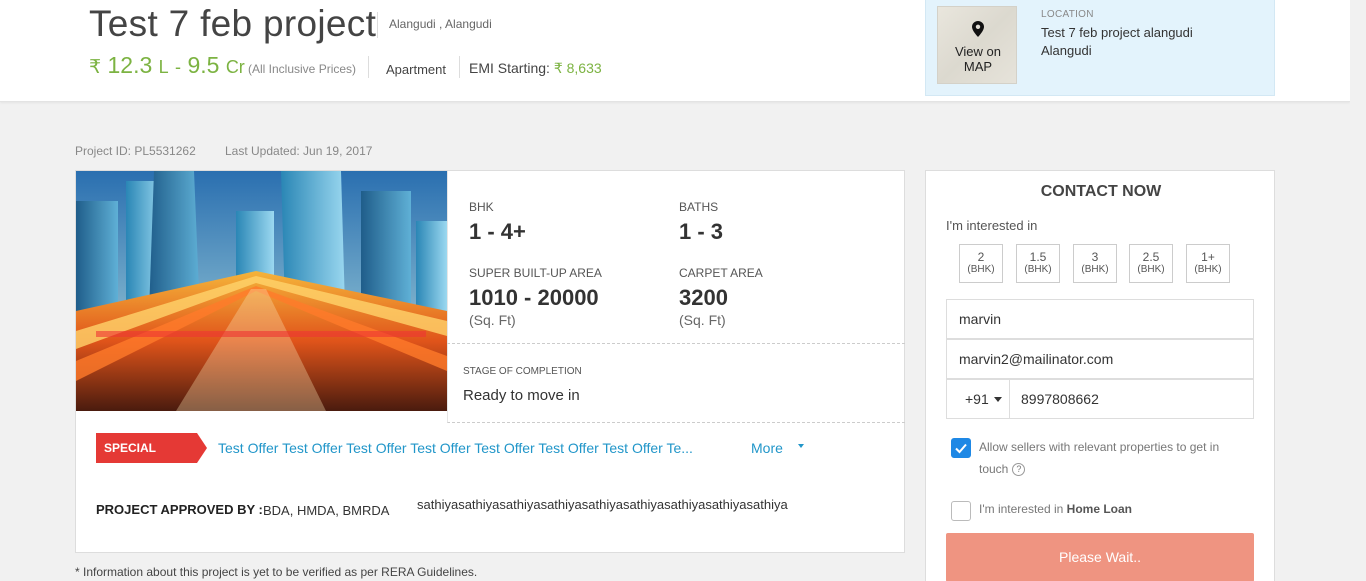  I want to click on last-updated: Last Updated: Jun 19, 2017, so click(299, 151).